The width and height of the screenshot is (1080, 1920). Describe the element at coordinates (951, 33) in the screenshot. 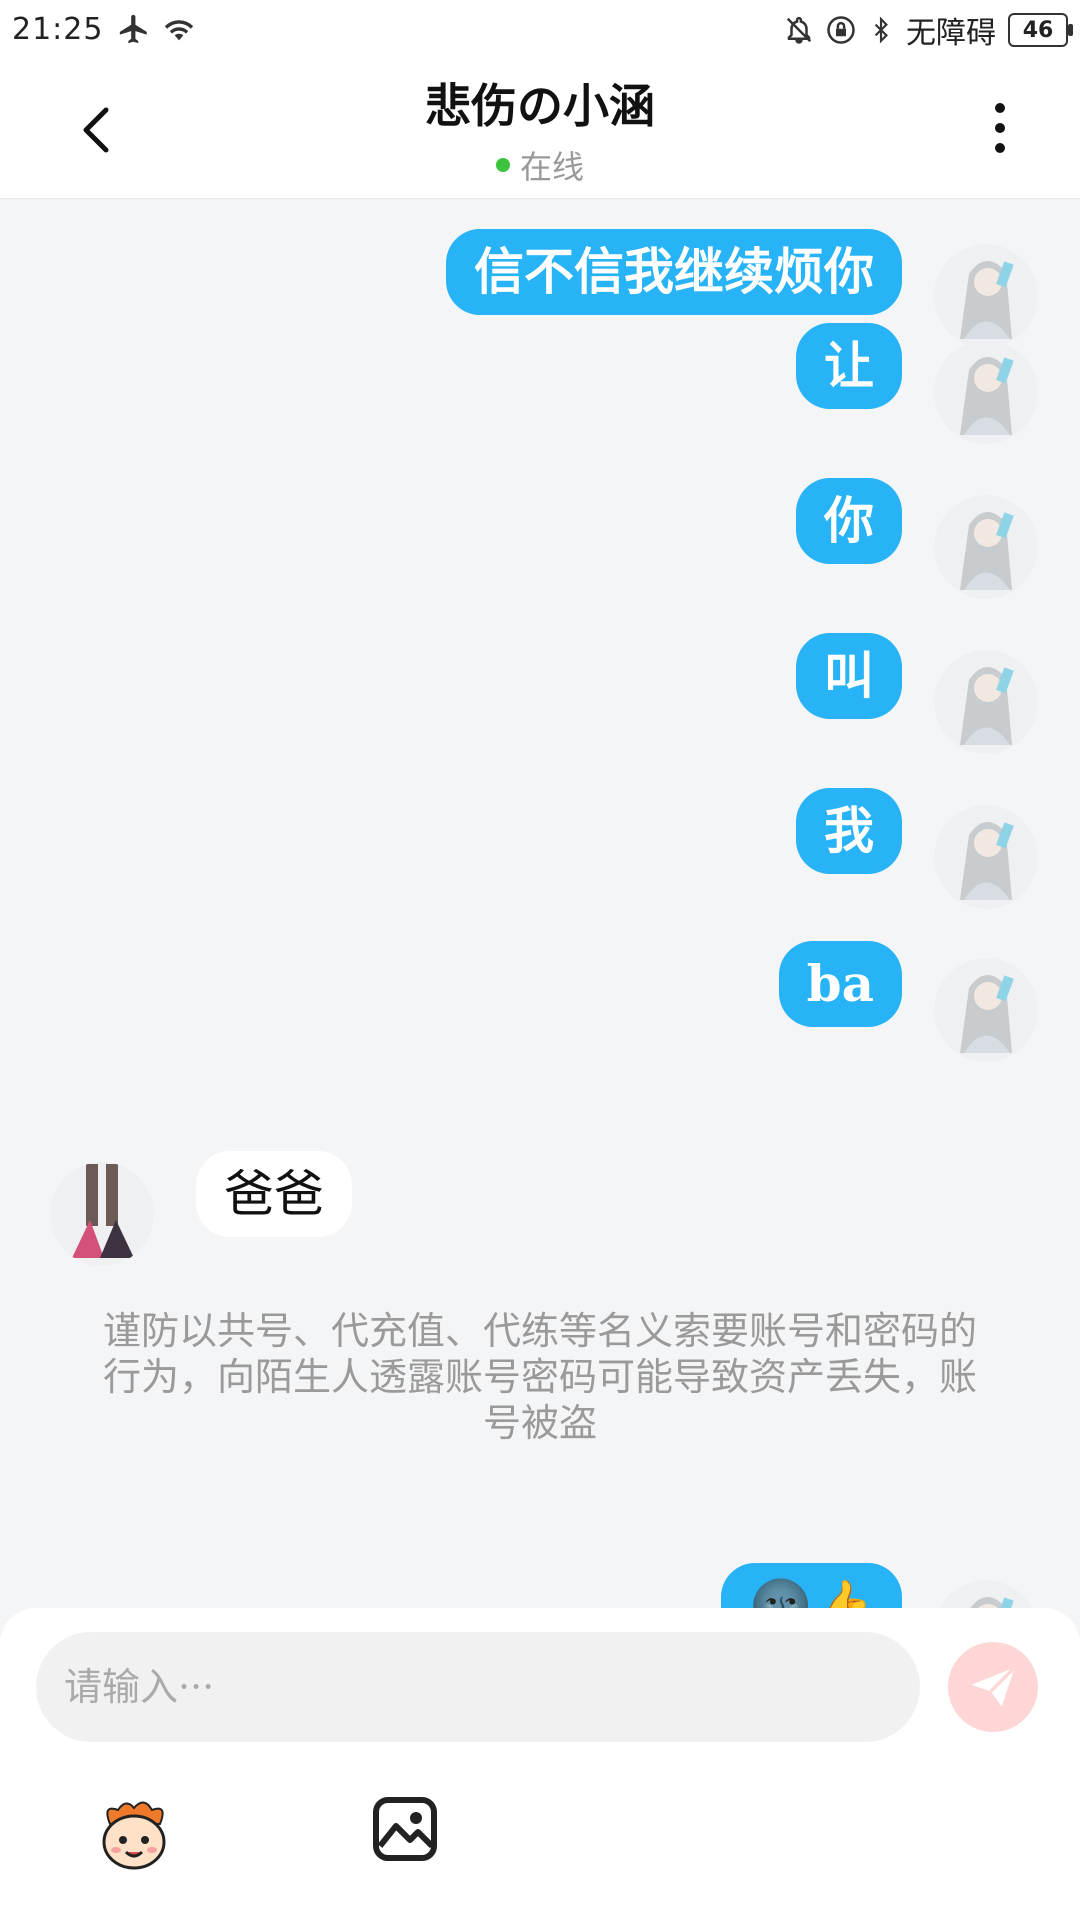

I see `accessibility-label: 无障碍` at that location.